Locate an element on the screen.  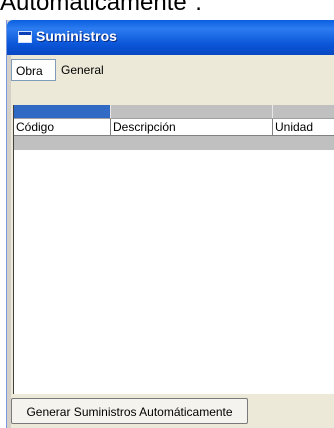
grid-top-band is located at coordinates (174, 112).